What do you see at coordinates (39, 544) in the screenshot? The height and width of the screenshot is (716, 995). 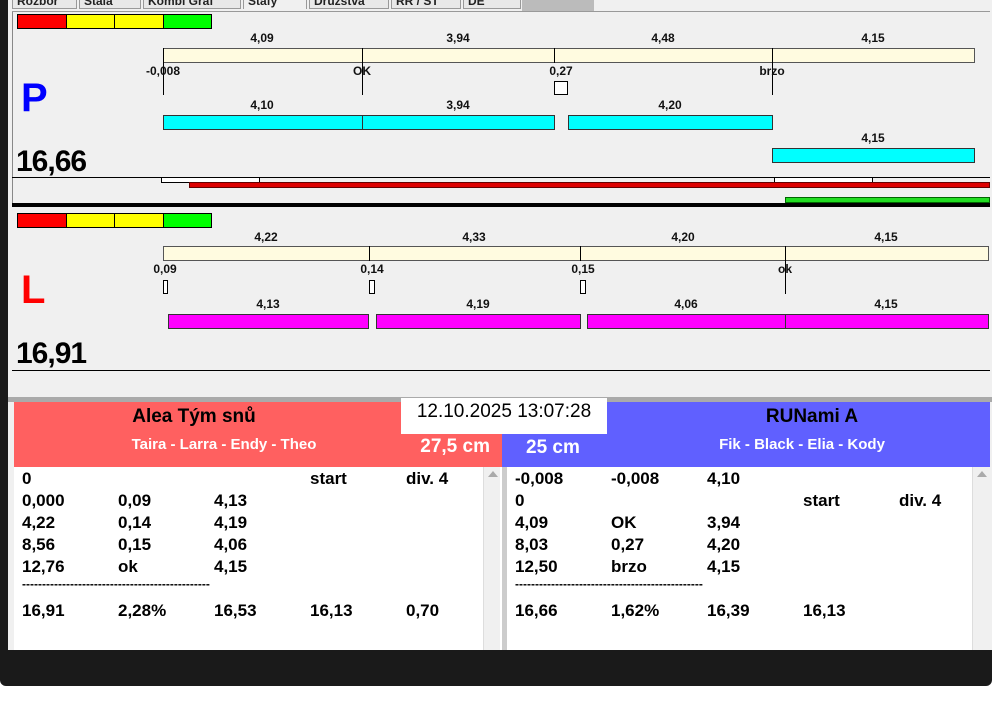 I see `list-cell: 8,56` at bounding box center [39, 544].